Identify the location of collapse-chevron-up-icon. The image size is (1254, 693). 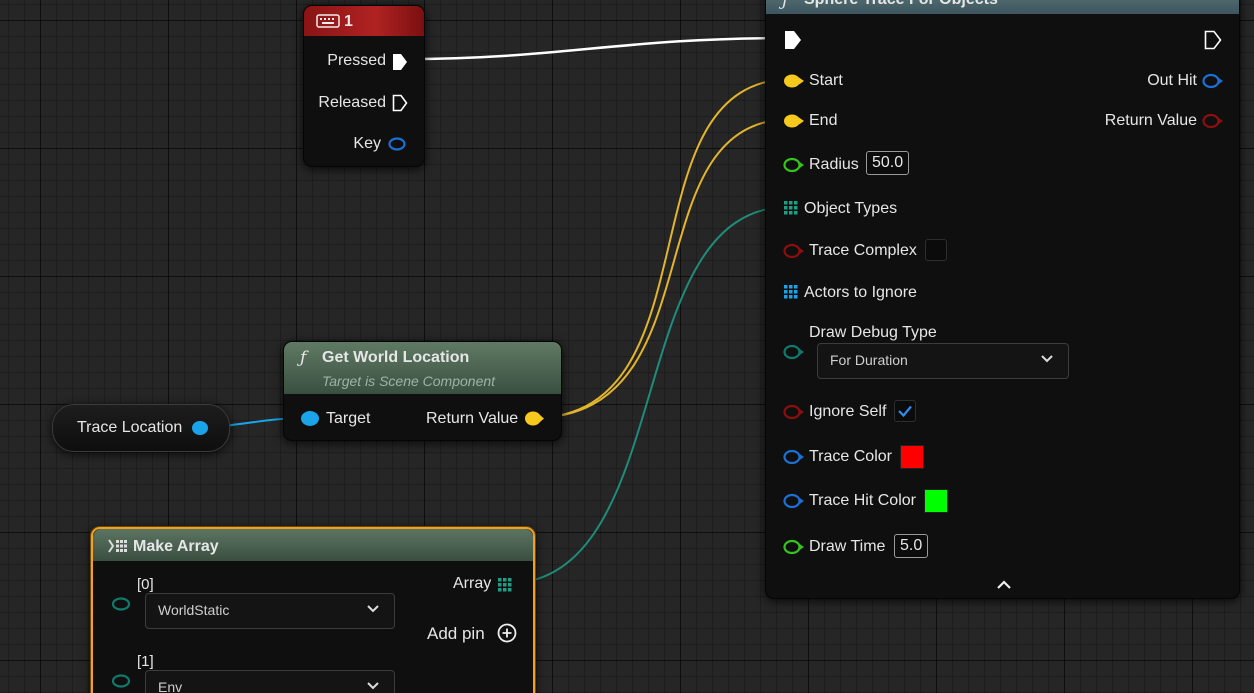
(1004, 587).